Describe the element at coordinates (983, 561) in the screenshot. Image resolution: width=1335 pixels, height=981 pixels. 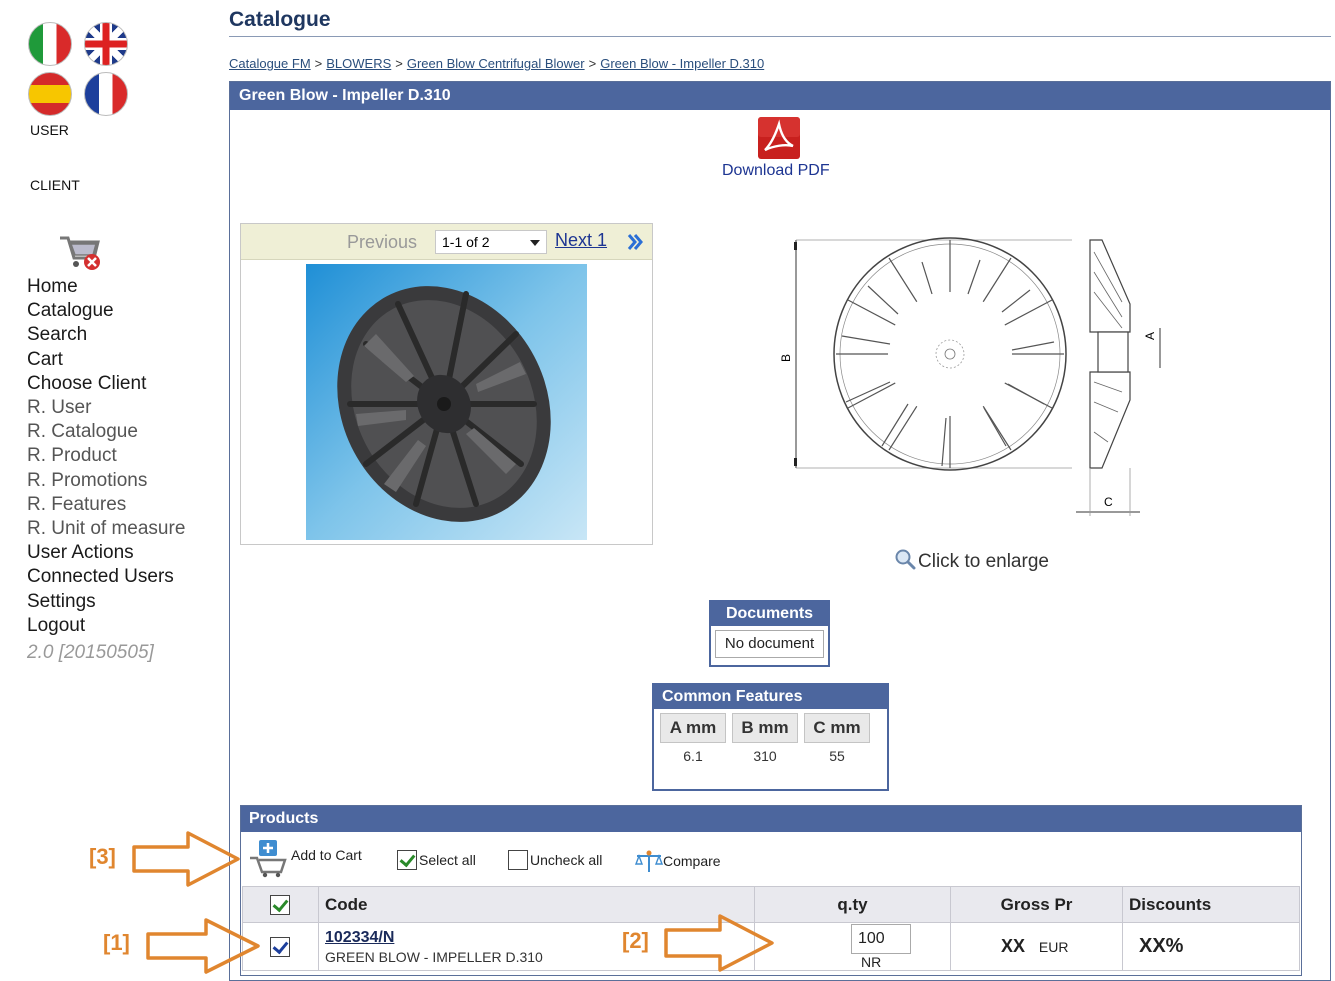
I see `click-to-enlarge-label: Click to enlarge` at that location.